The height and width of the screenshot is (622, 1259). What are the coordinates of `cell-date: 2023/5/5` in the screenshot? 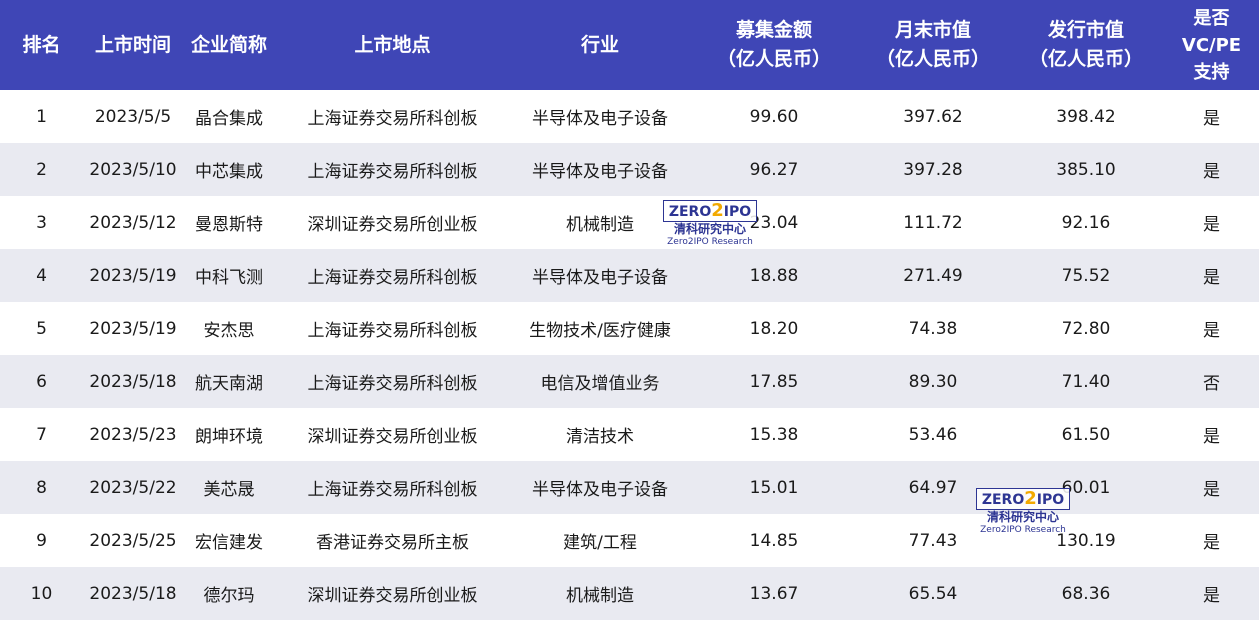 It's located at (133, 116).